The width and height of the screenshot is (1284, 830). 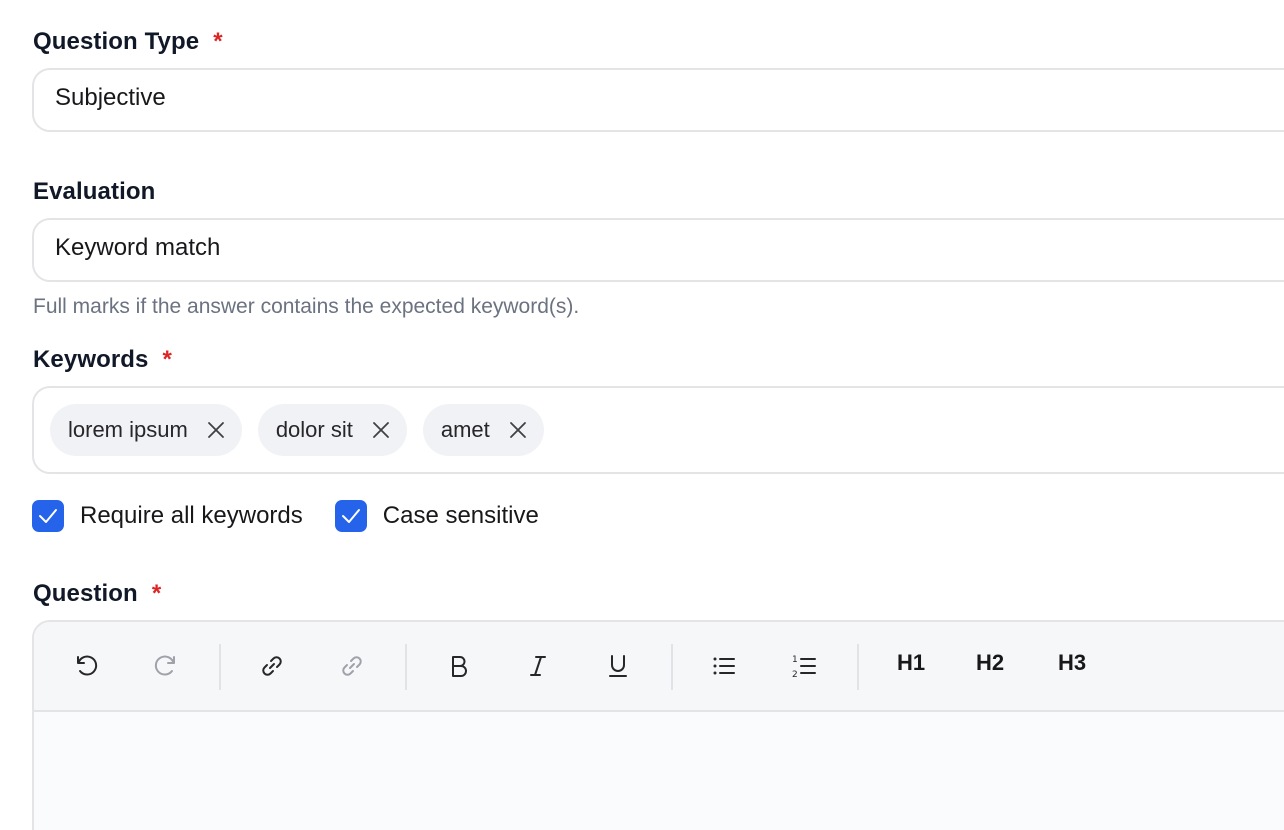 I want to click on numbered-list-icon: 12, so click(x=804, y=666).